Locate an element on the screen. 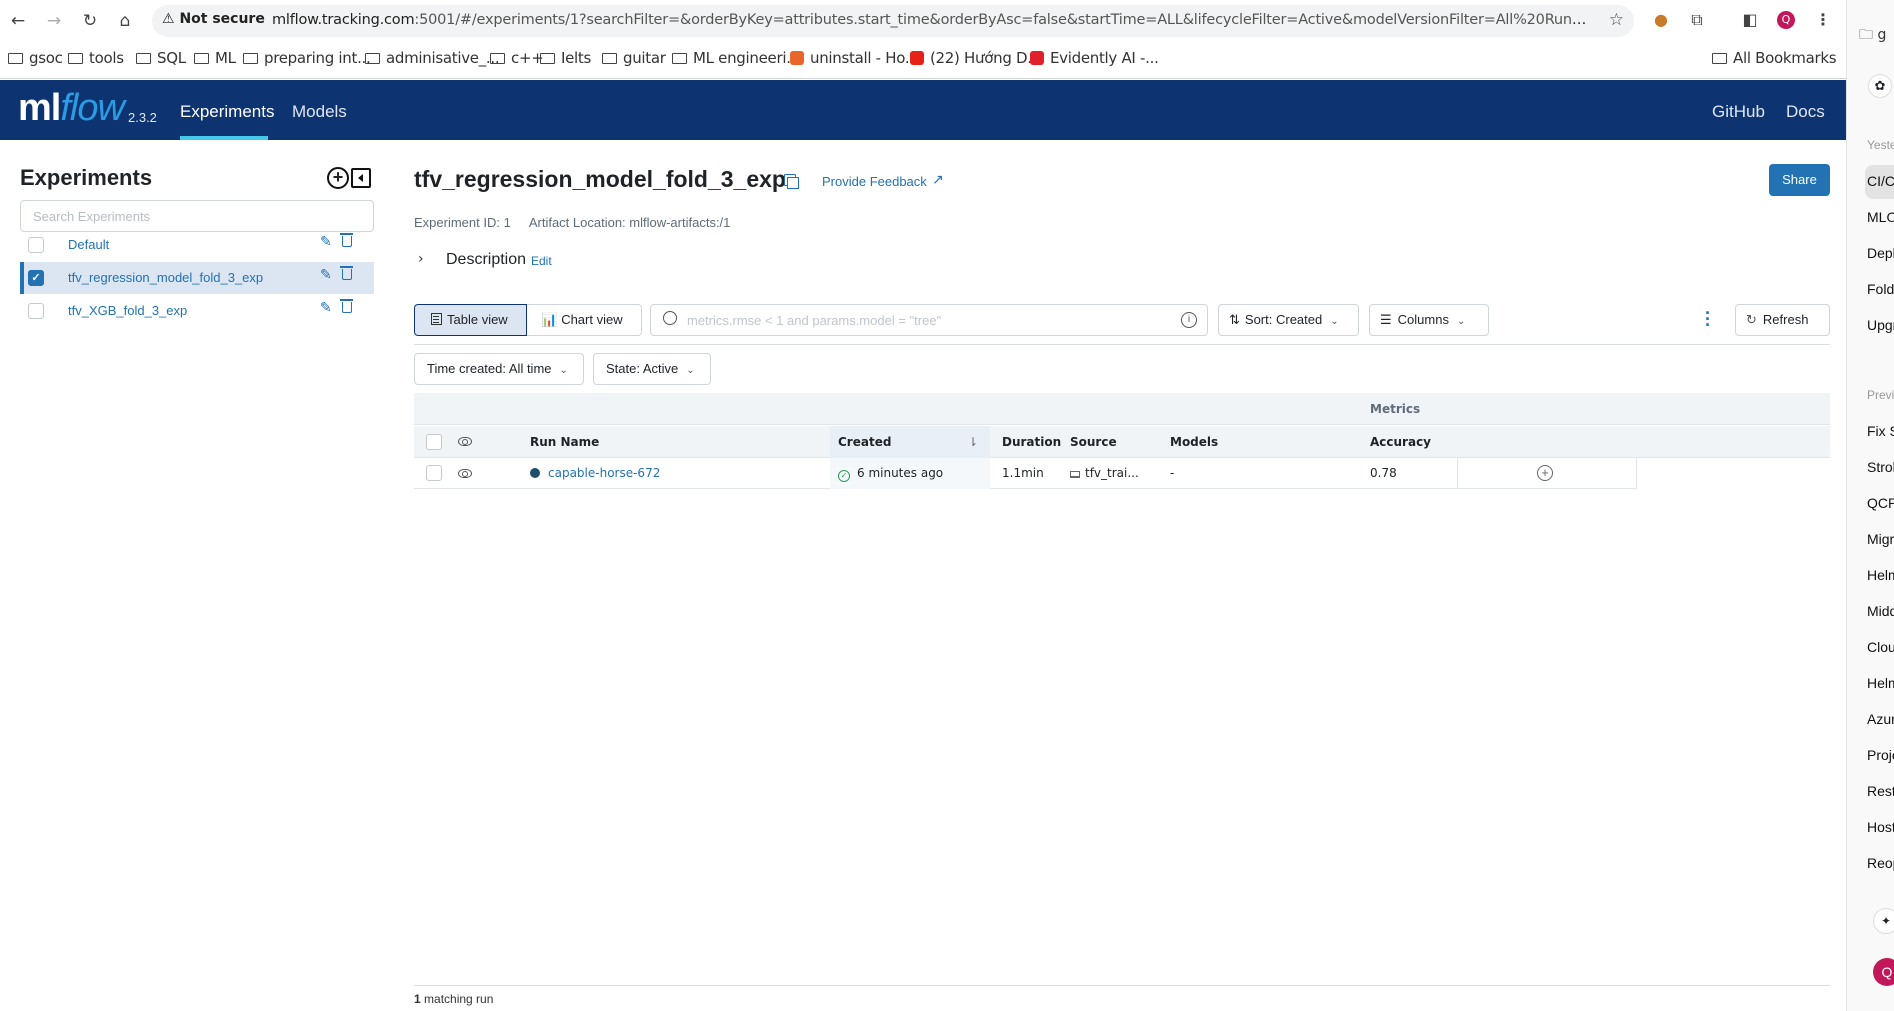  experiment-item-selected: ✓ tfv_regression_model_fold_3_exp ✎ is located at coordinates (197, 278).